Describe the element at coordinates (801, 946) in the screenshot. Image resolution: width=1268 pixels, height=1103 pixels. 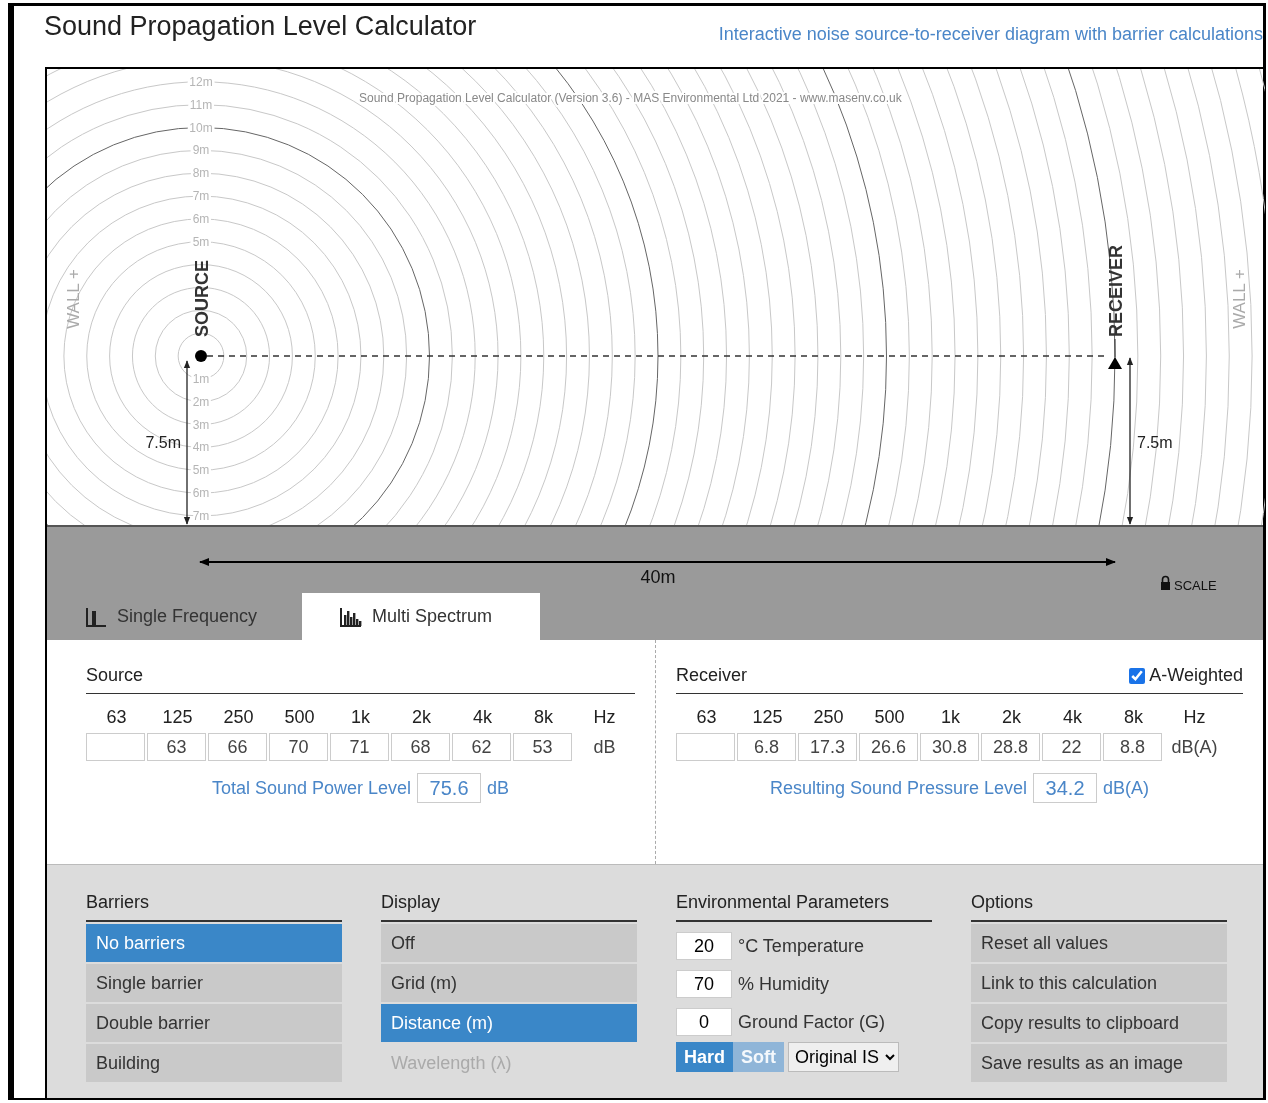
I see `parameter-label: °C Temperature` at that location.